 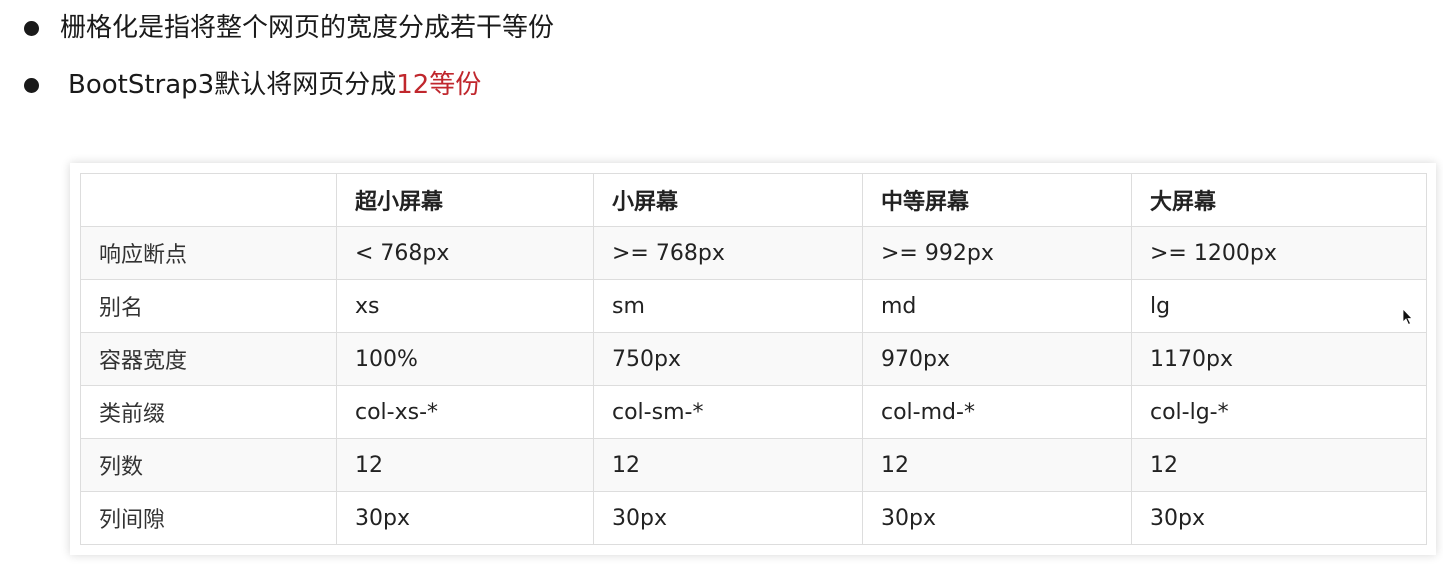 What do you see at coordinates (1279, 200) in the screenshot?
I see `table-header-cell: 大屏幕` at bounding box center [1279, 200].